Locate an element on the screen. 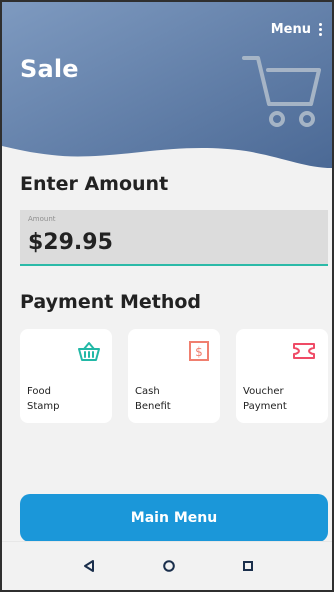 This screenshot has width=334, height=592. menu-button: Menu is located at coordinates (296, 29).